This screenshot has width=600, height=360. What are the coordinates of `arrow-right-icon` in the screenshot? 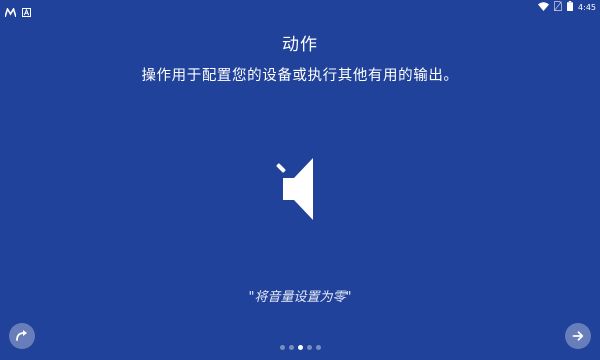 It's located at (578, 336).